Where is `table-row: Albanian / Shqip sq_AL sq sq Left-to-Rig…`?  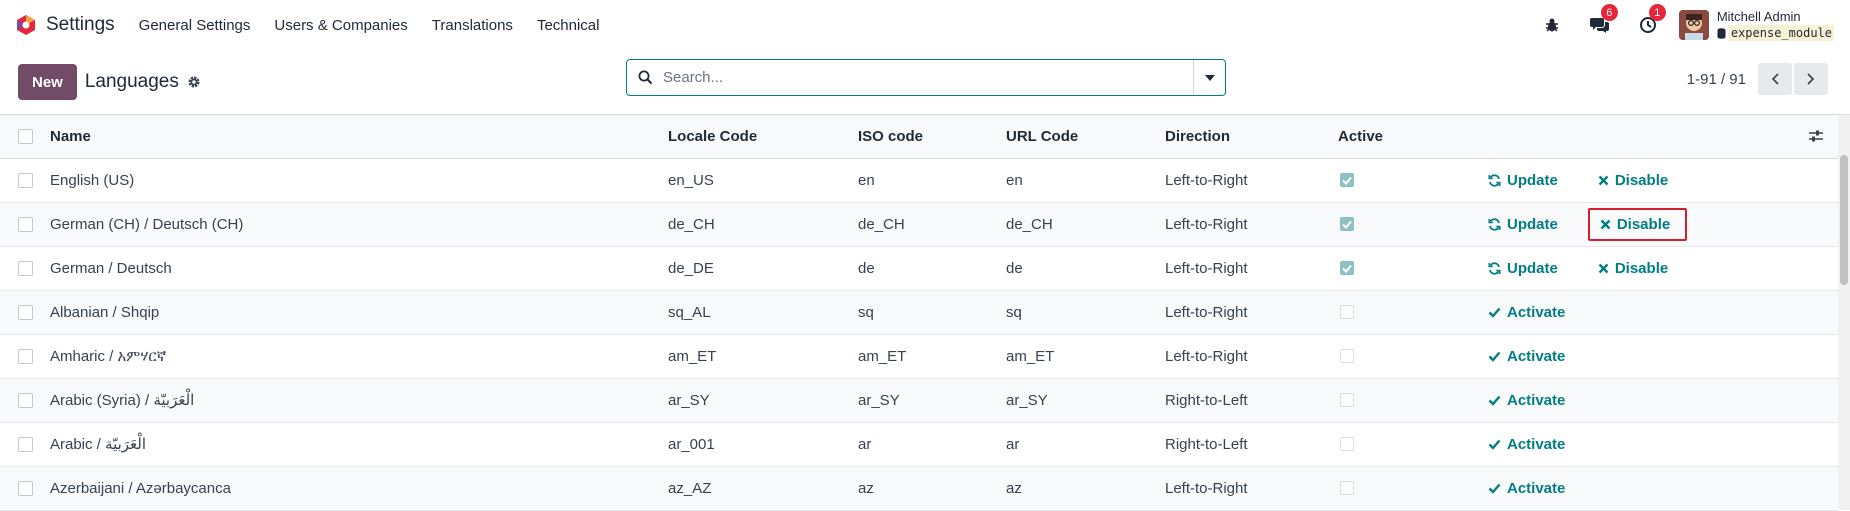 table-row: Albanian / Shqip sq_AL sq sq Left-to-Rig… is located at coordinates (919, 312).